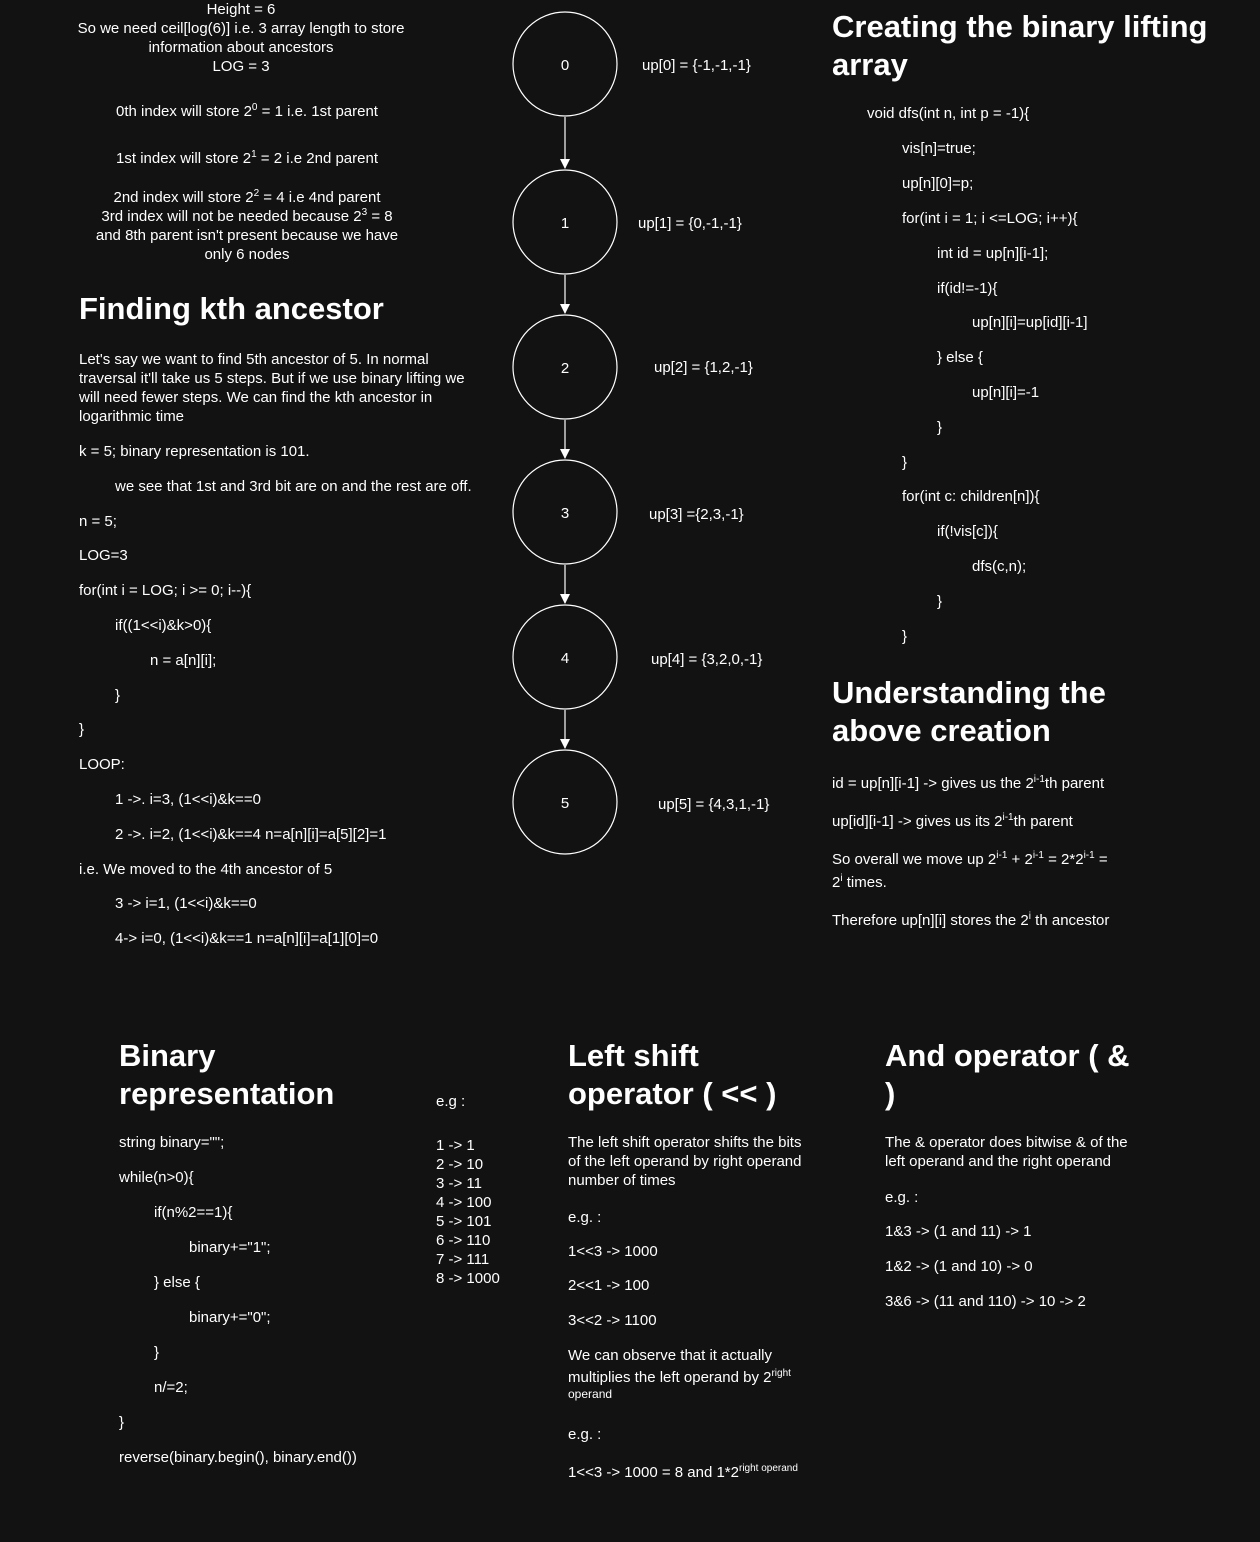 This screenshot has width=1260, height=1542. I want to click on node-label: 5, so click(565, 803).